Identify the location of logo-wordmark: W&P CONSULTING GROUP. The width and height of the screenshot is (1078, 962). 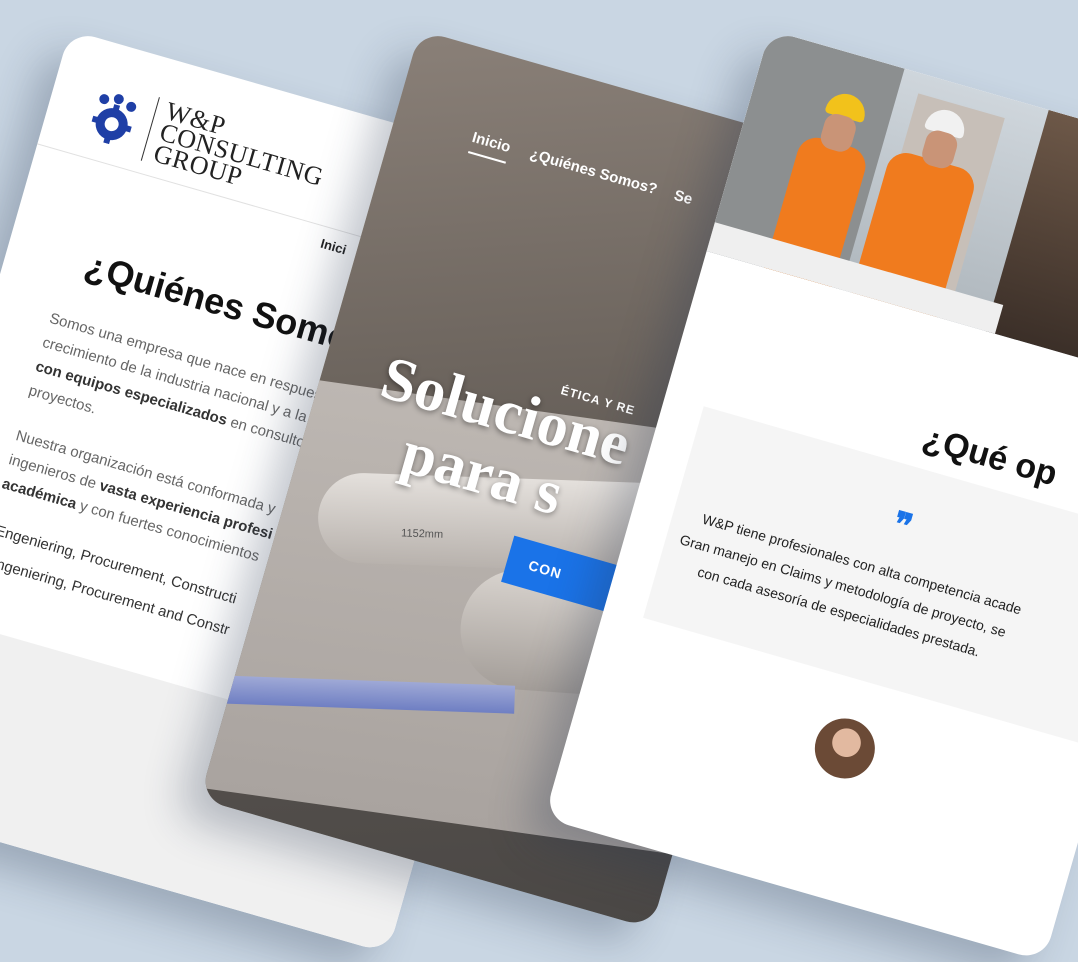
(236, 153).